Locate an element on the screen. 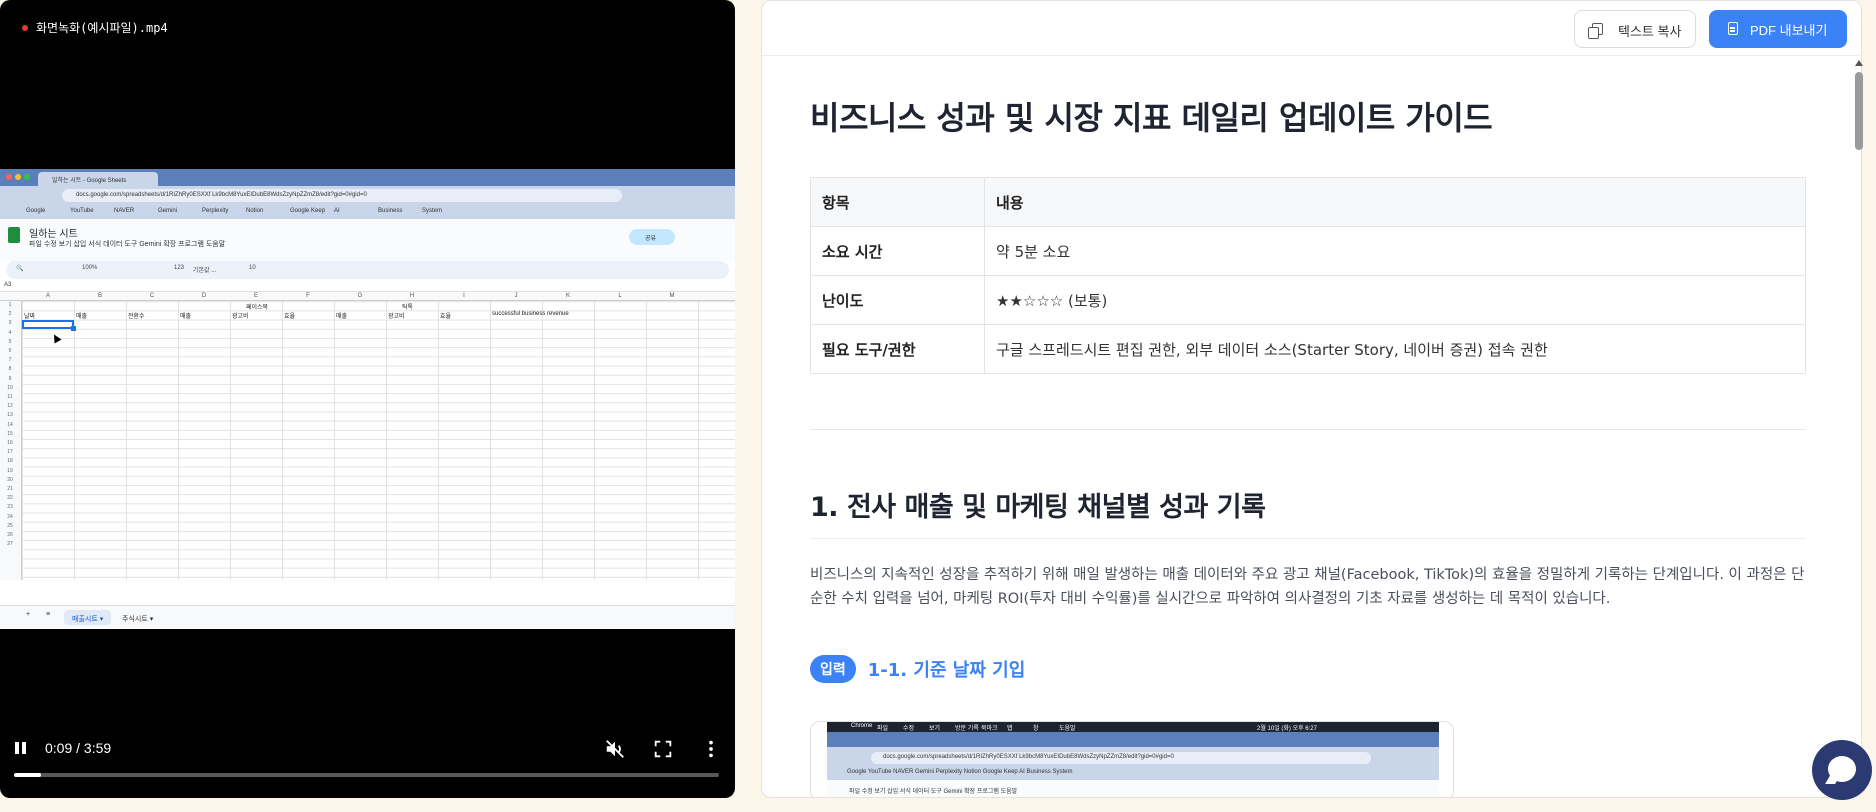 This screenshot has width=1876, height=812. mac-menu-item: 보기 is located at coordinates (935, 729).